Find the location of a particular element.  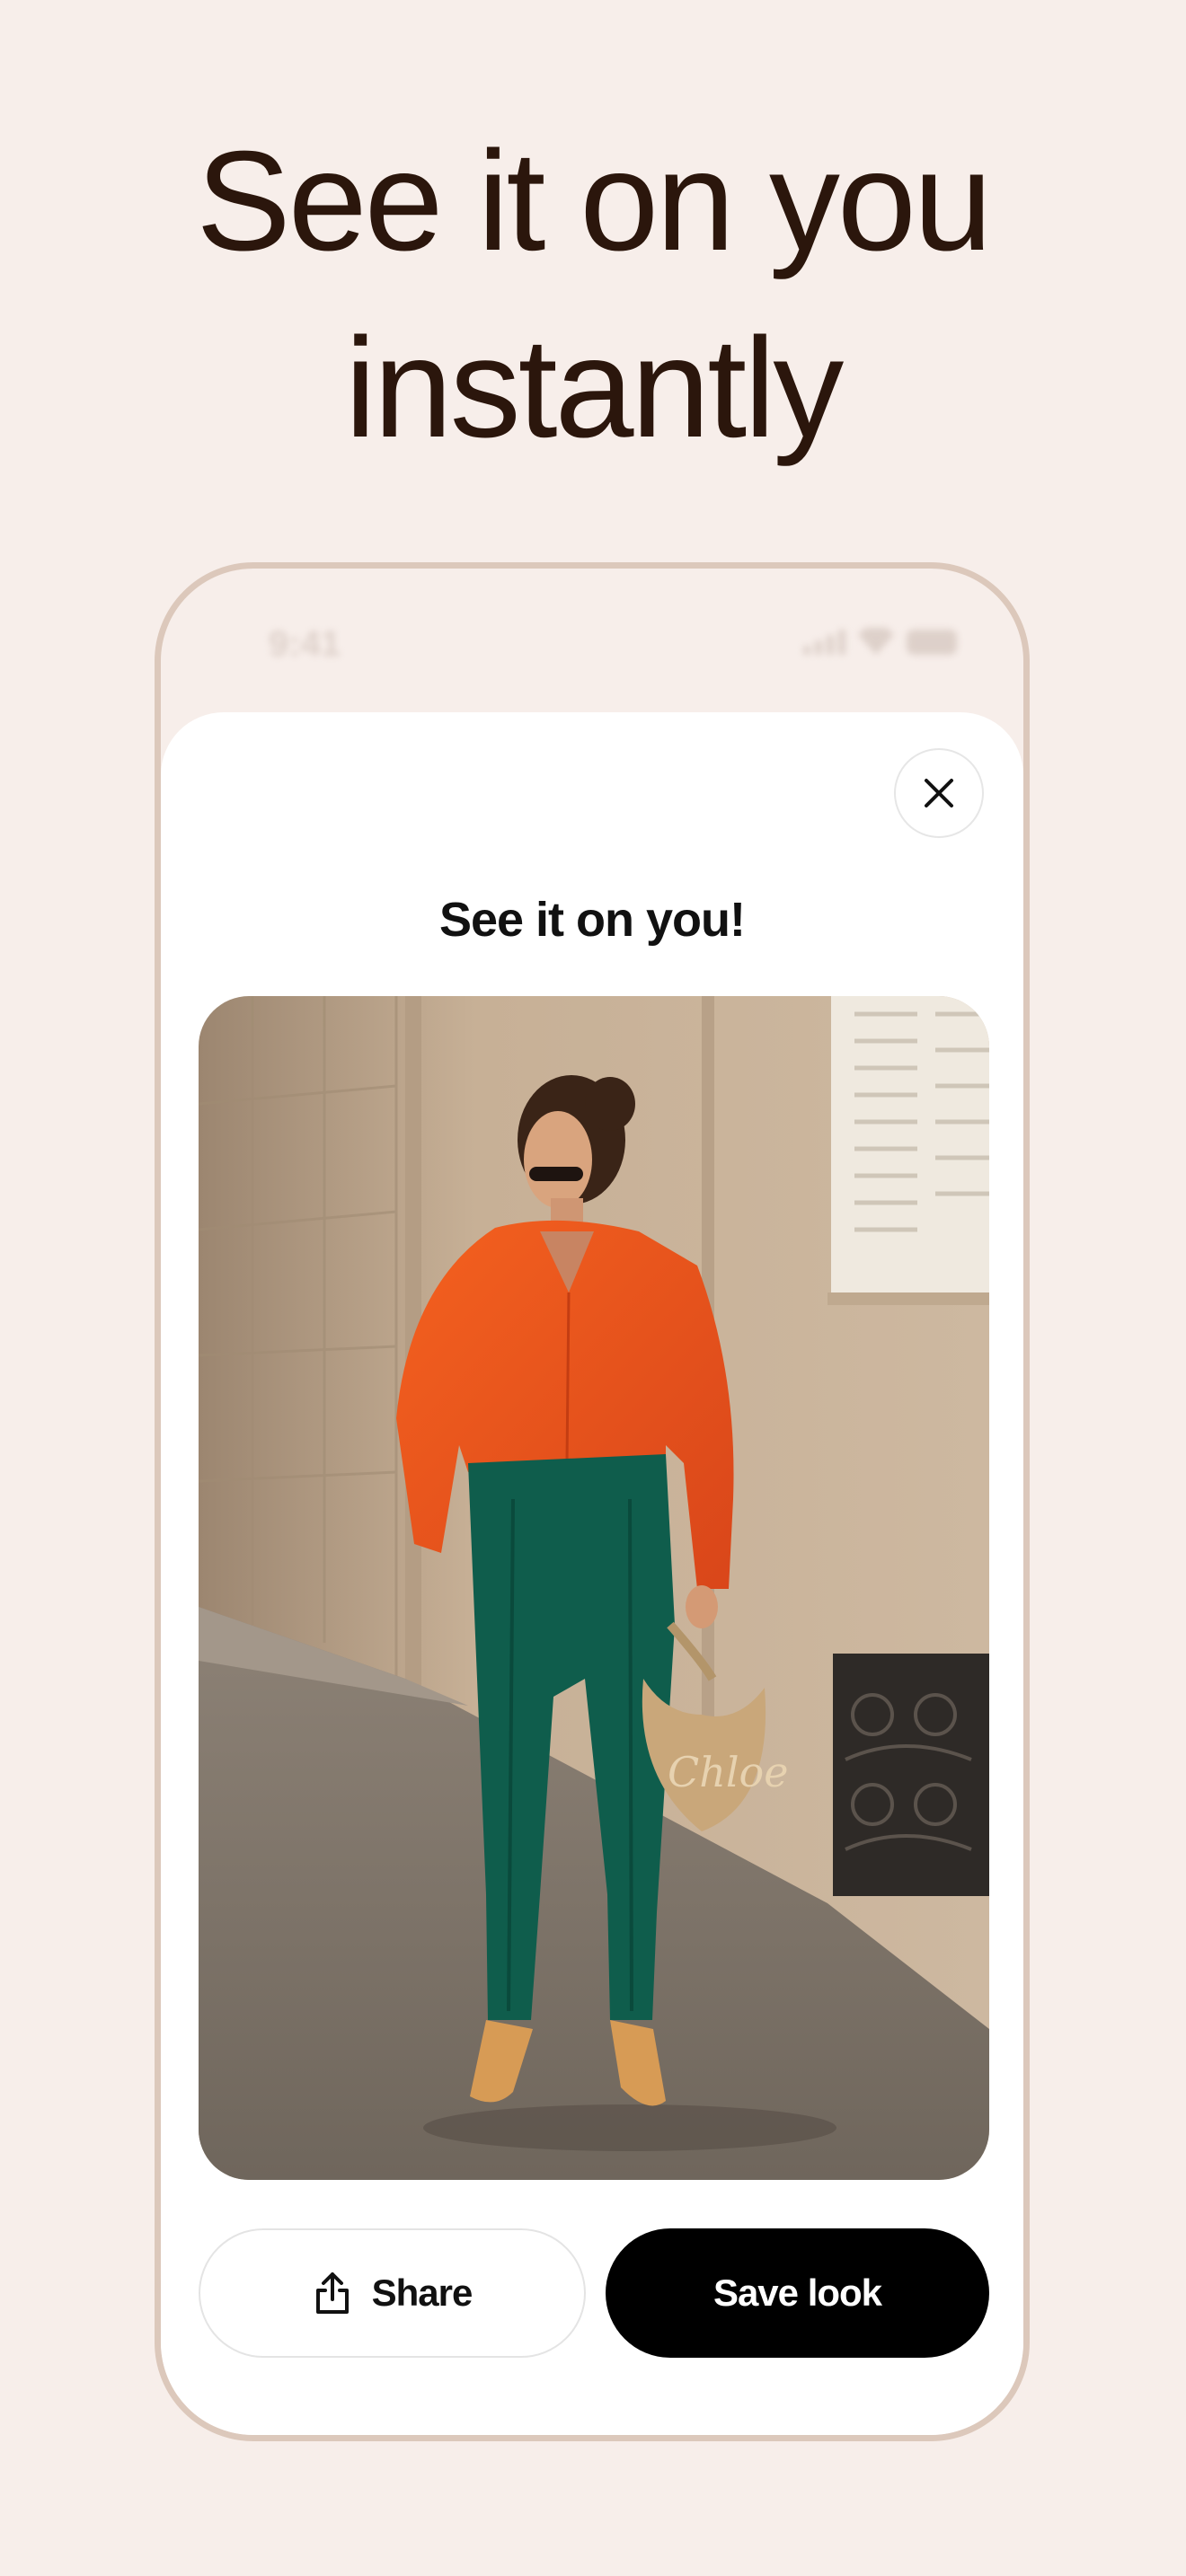

bag-lettering: Chloe is located at coordinates (728, 1772).